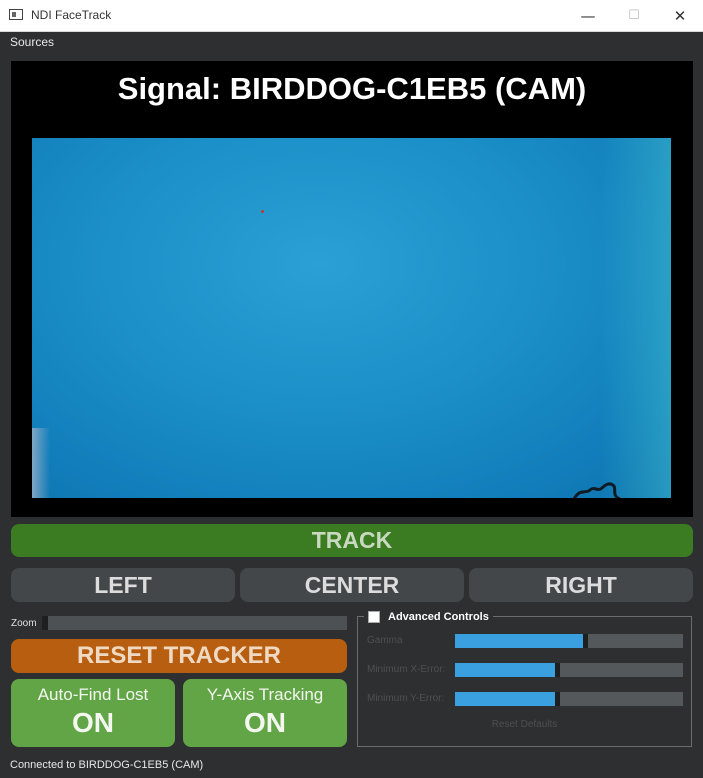  I want to click on track-button: TRACK, so click(352, 540).